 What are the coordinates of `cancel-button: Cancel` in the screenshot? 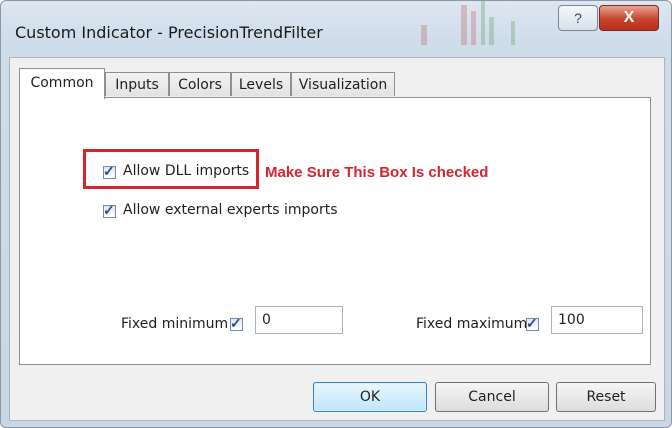 It's located at (492, 397).